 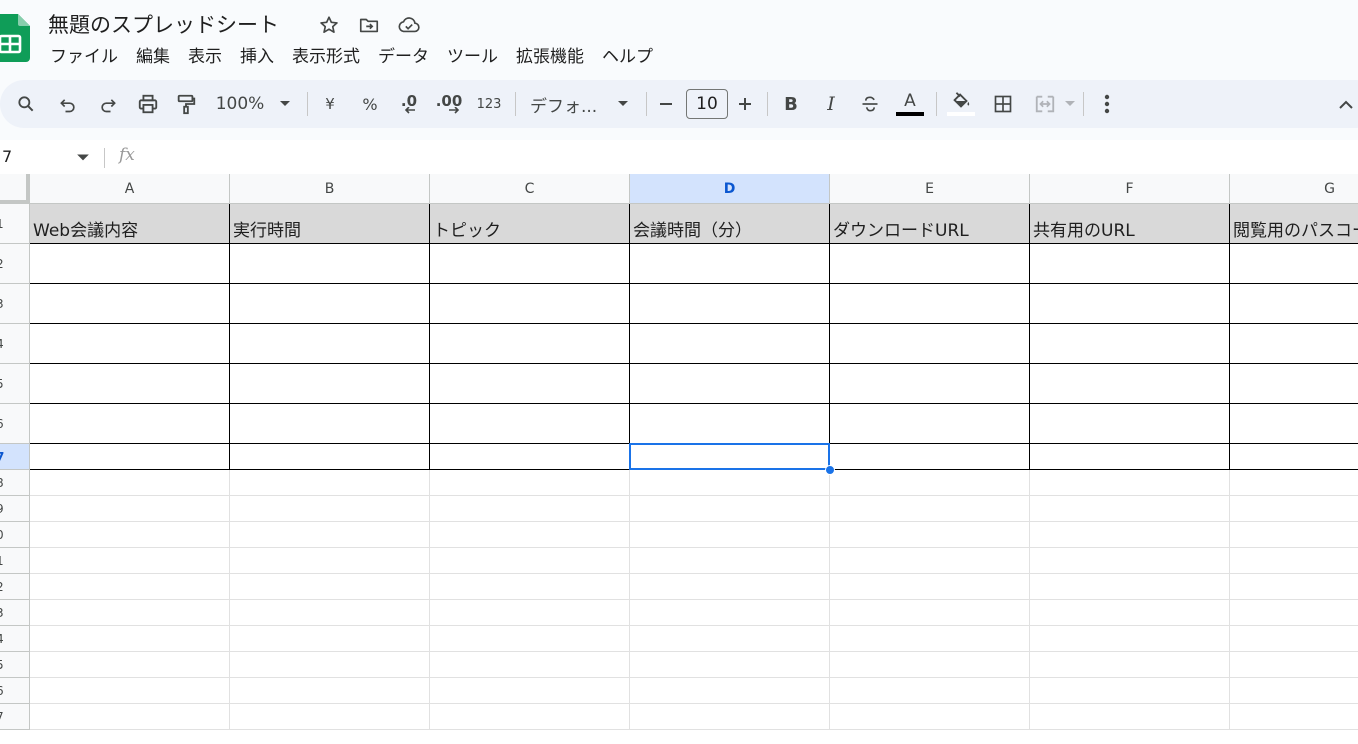 I want to click on zoom-select: 100%, so click(x=240, y=104).